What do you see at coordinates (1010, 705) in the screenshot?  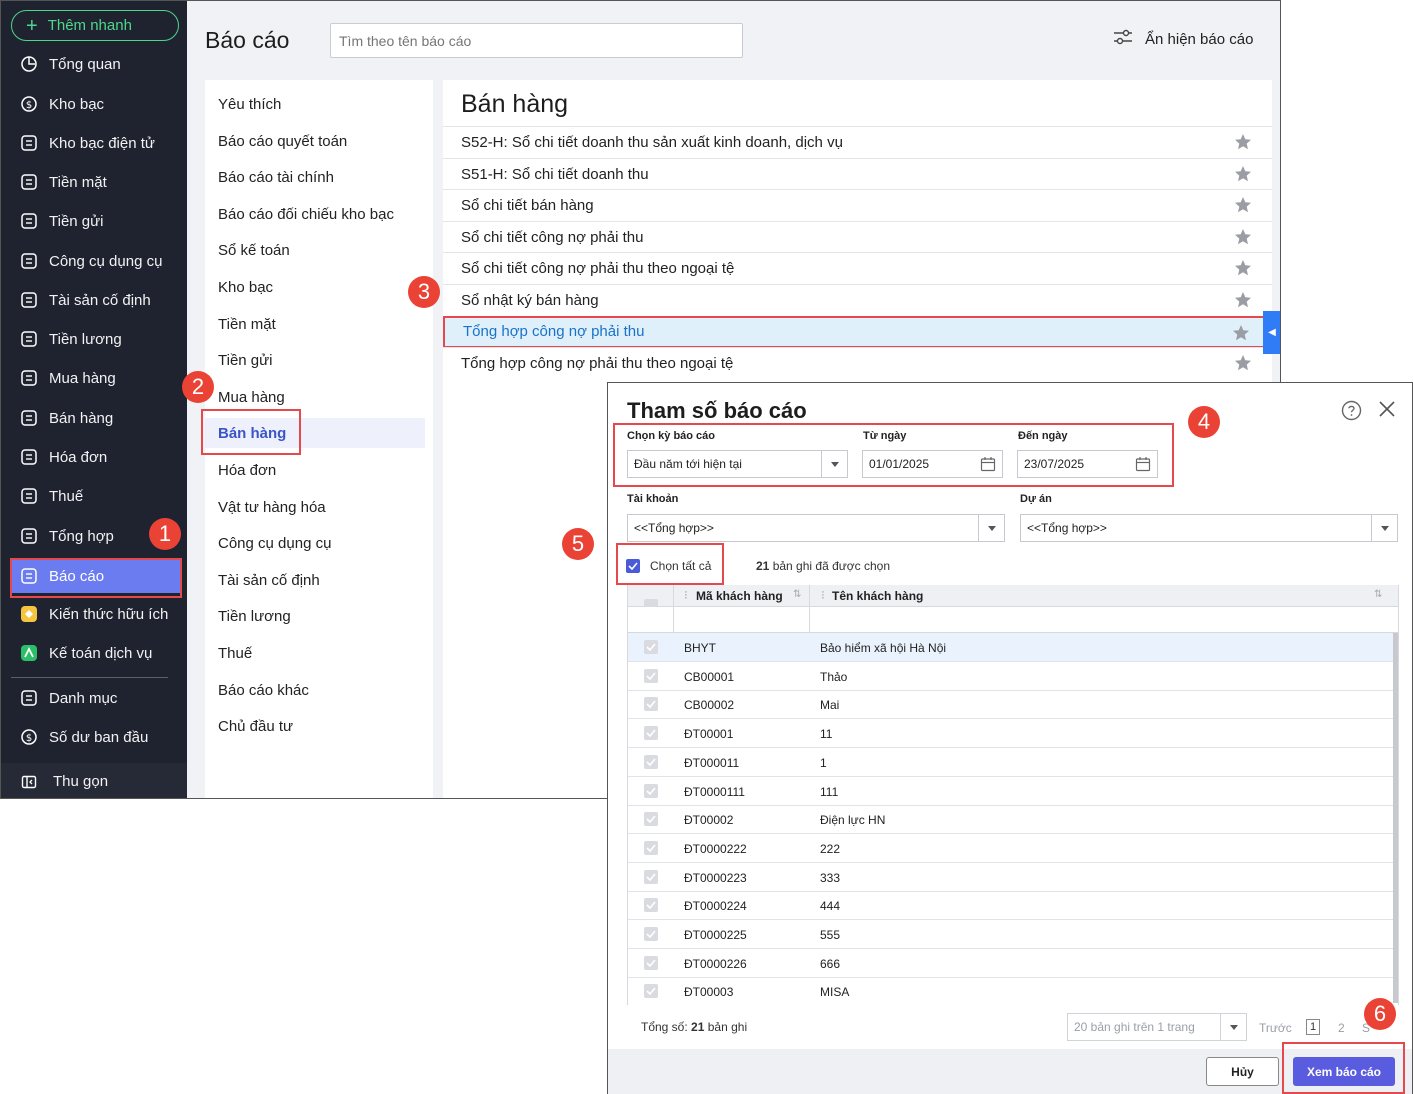 I see `table-row: CB00002 Mai` at bounding box center [1010, 705].